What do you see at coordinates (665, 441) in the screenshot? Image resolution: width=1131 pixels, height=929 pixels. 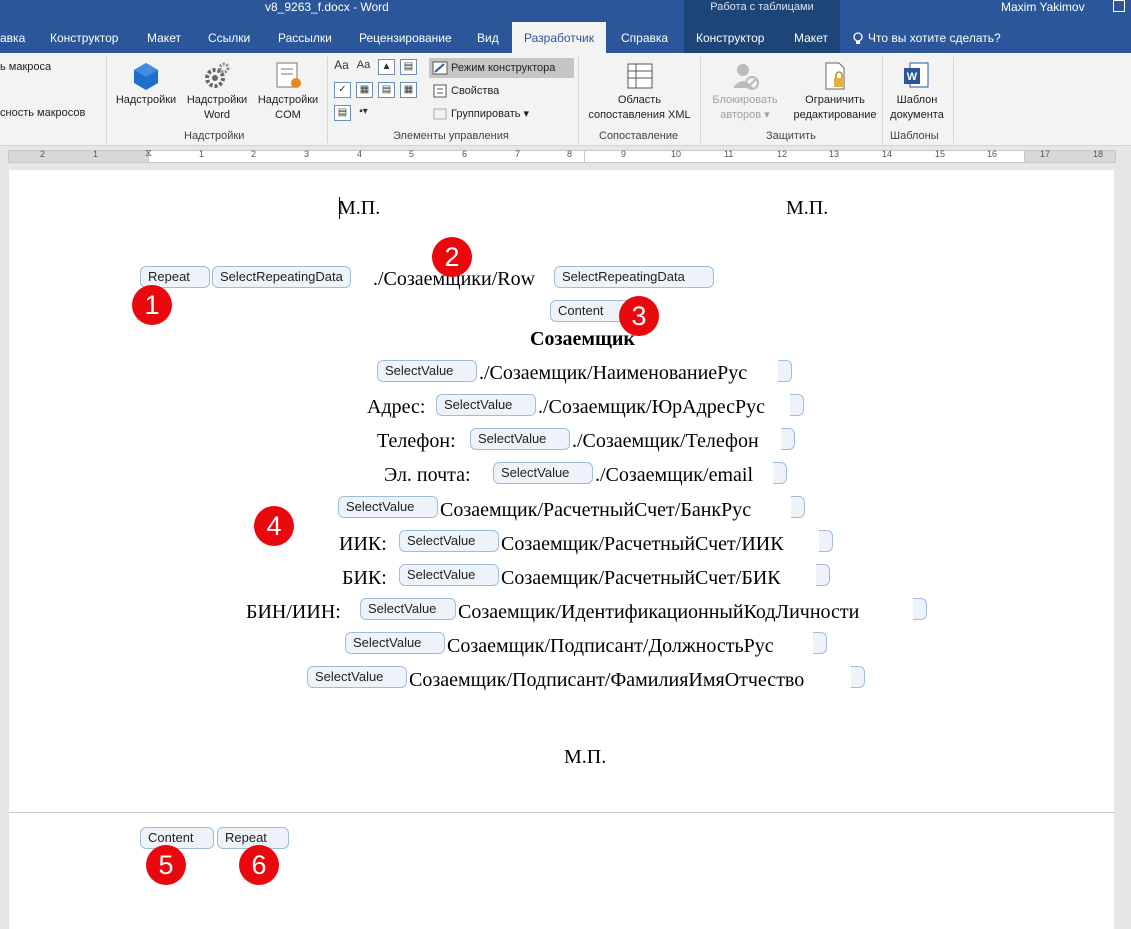 I see `field-path: ./Созаемщик/Телефон` at bounding box center [665, 441].